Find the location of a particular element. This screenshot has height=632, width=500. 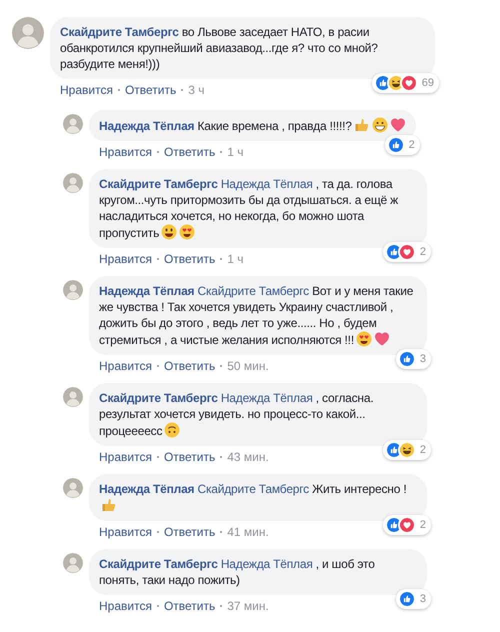

laughing-face-icon is located at coordinates (407, 450).